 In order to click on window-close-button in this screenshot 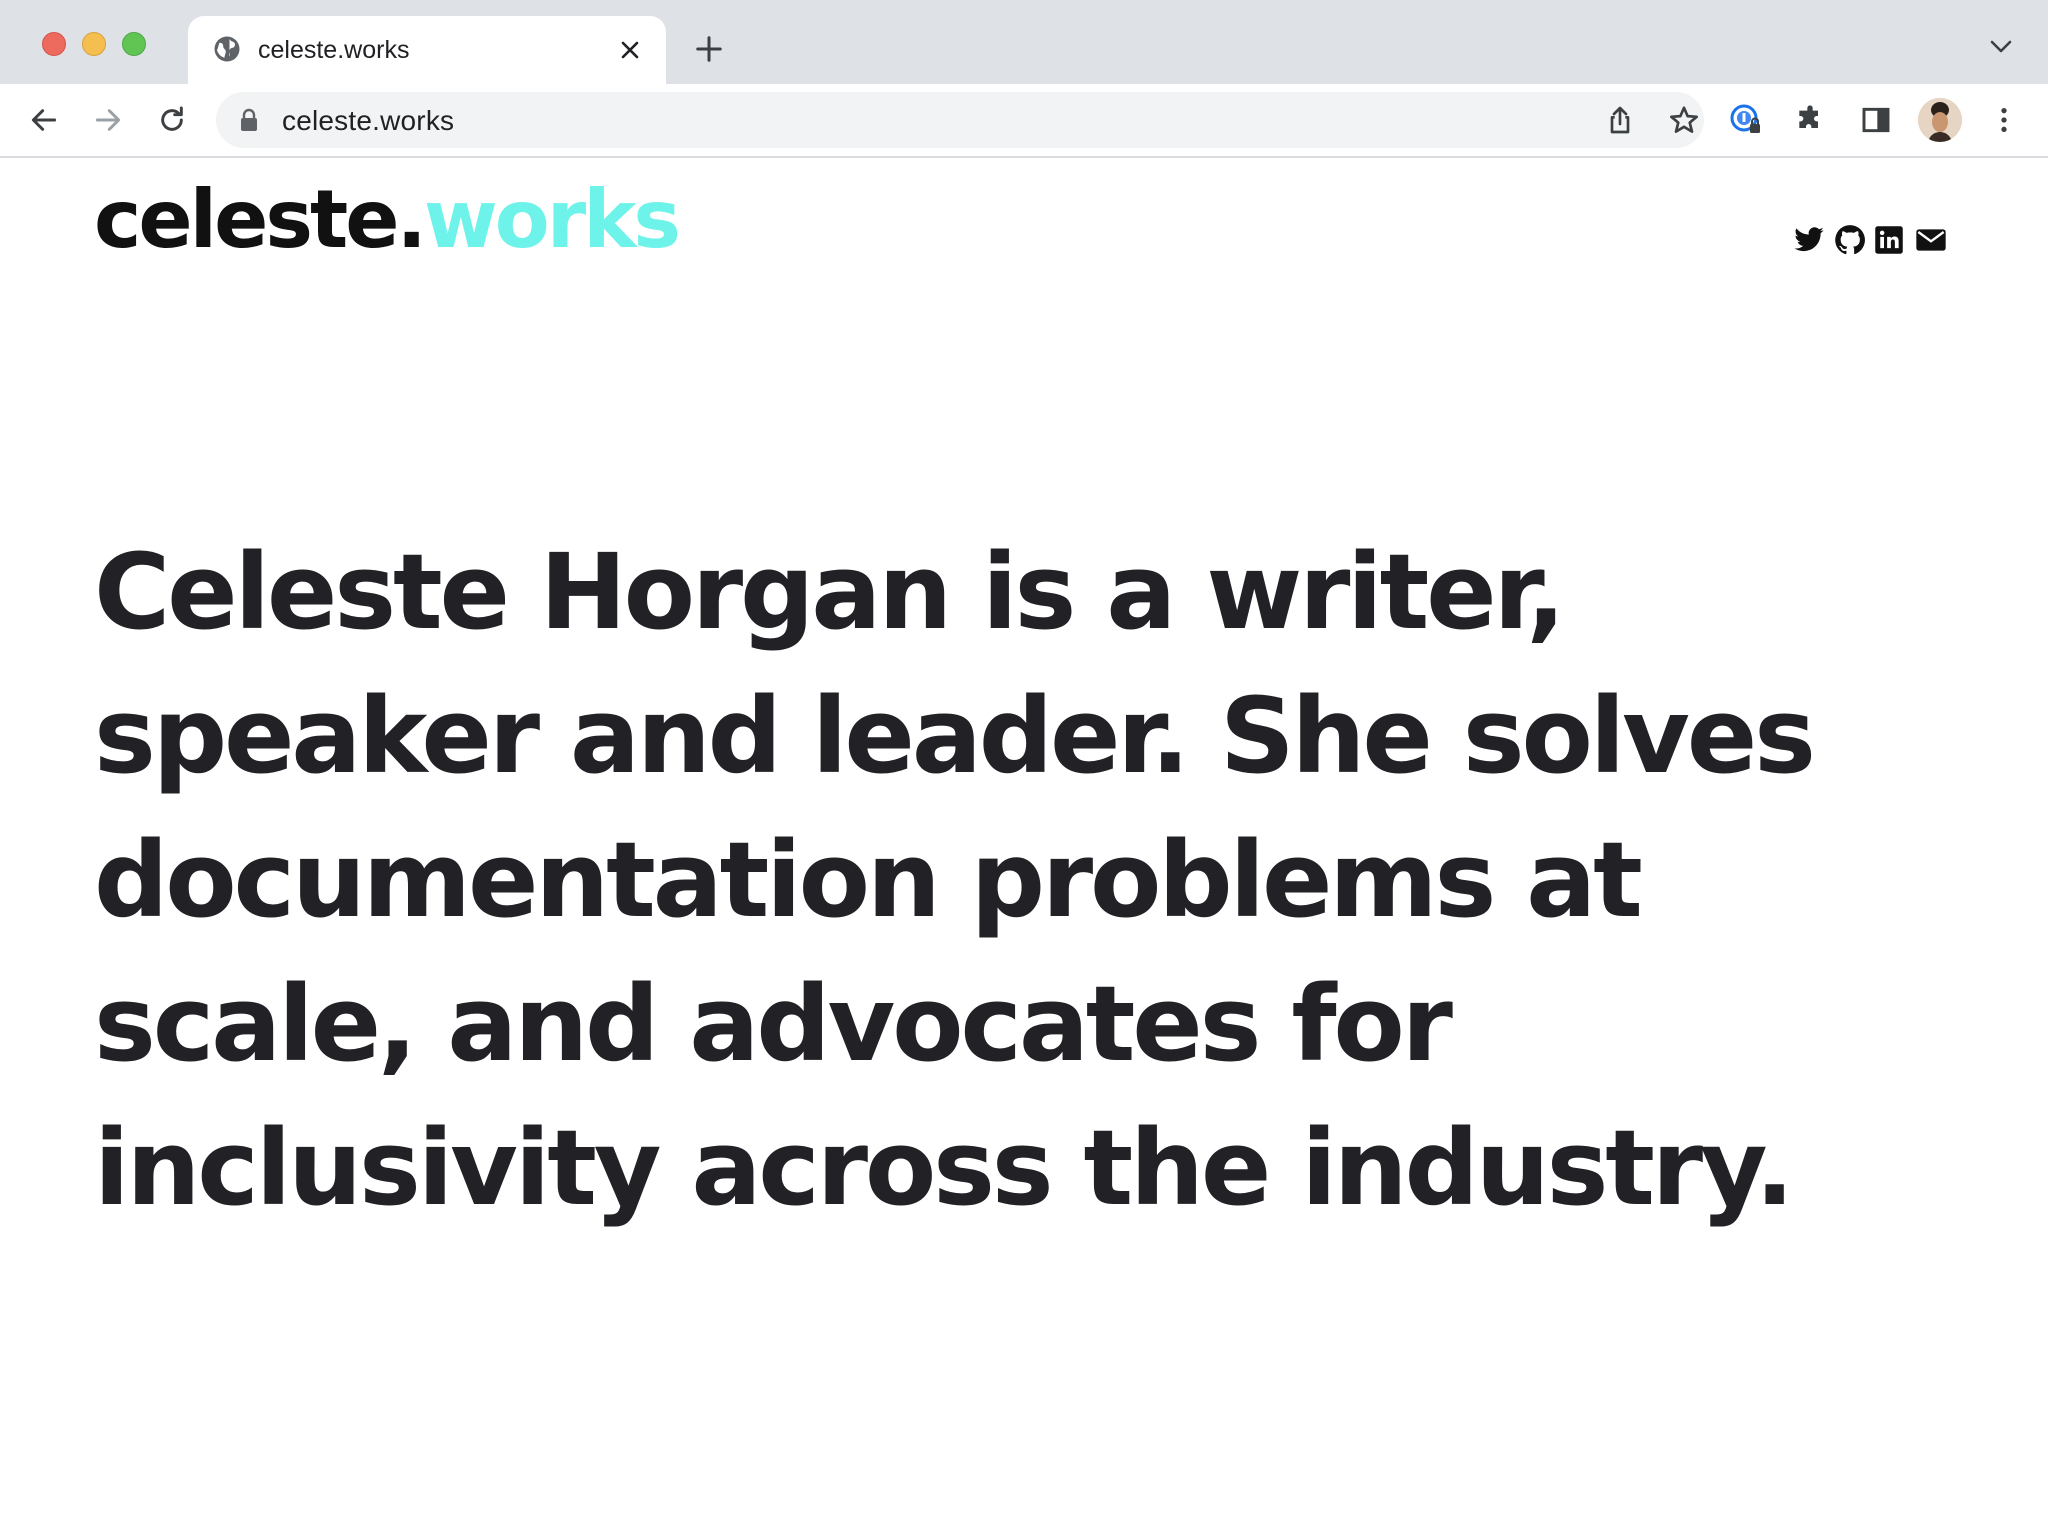, I will do `click(54, 44)`.